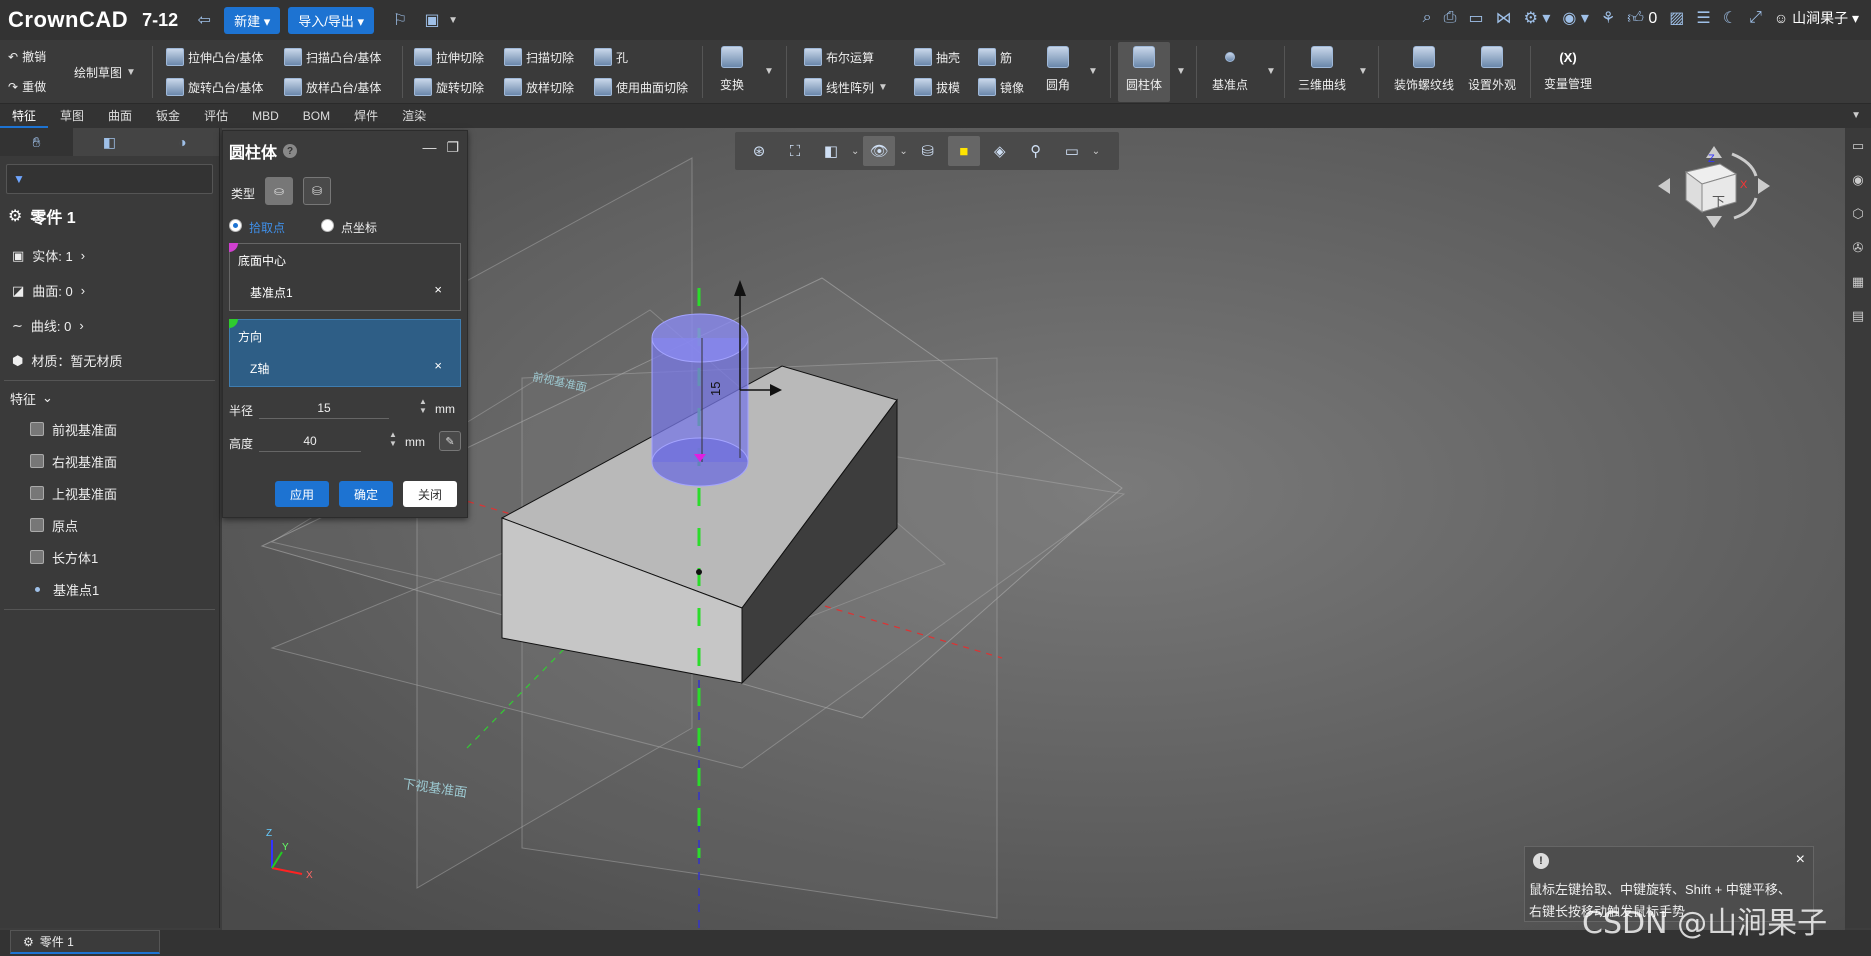 The image size is (1871, 956). I want to click on visibility-icon: 👁︎, so click(879, 151).